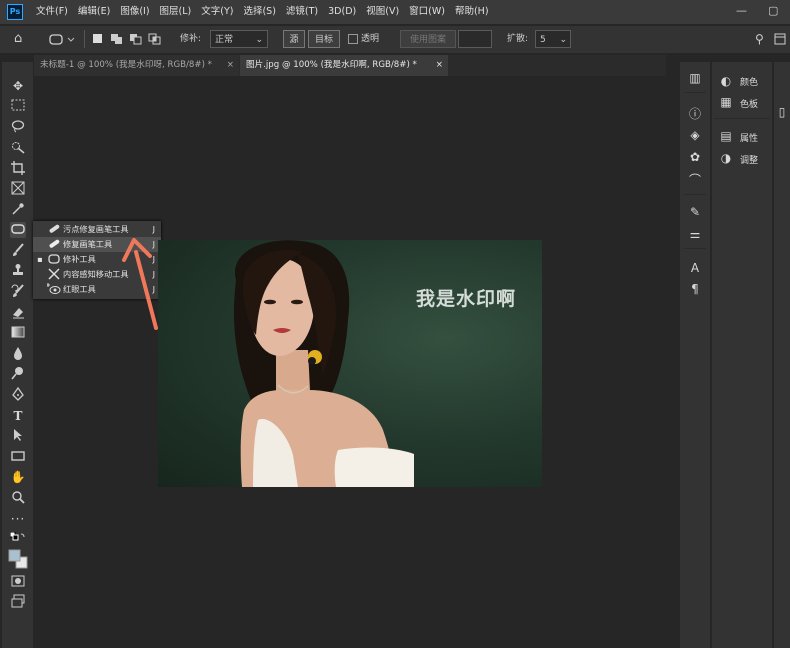 This screenshot has height=648, width=790. Describe the element at coordinates (695, 78) in the screenshot. I see `histogram-icon: ▥` at that location.